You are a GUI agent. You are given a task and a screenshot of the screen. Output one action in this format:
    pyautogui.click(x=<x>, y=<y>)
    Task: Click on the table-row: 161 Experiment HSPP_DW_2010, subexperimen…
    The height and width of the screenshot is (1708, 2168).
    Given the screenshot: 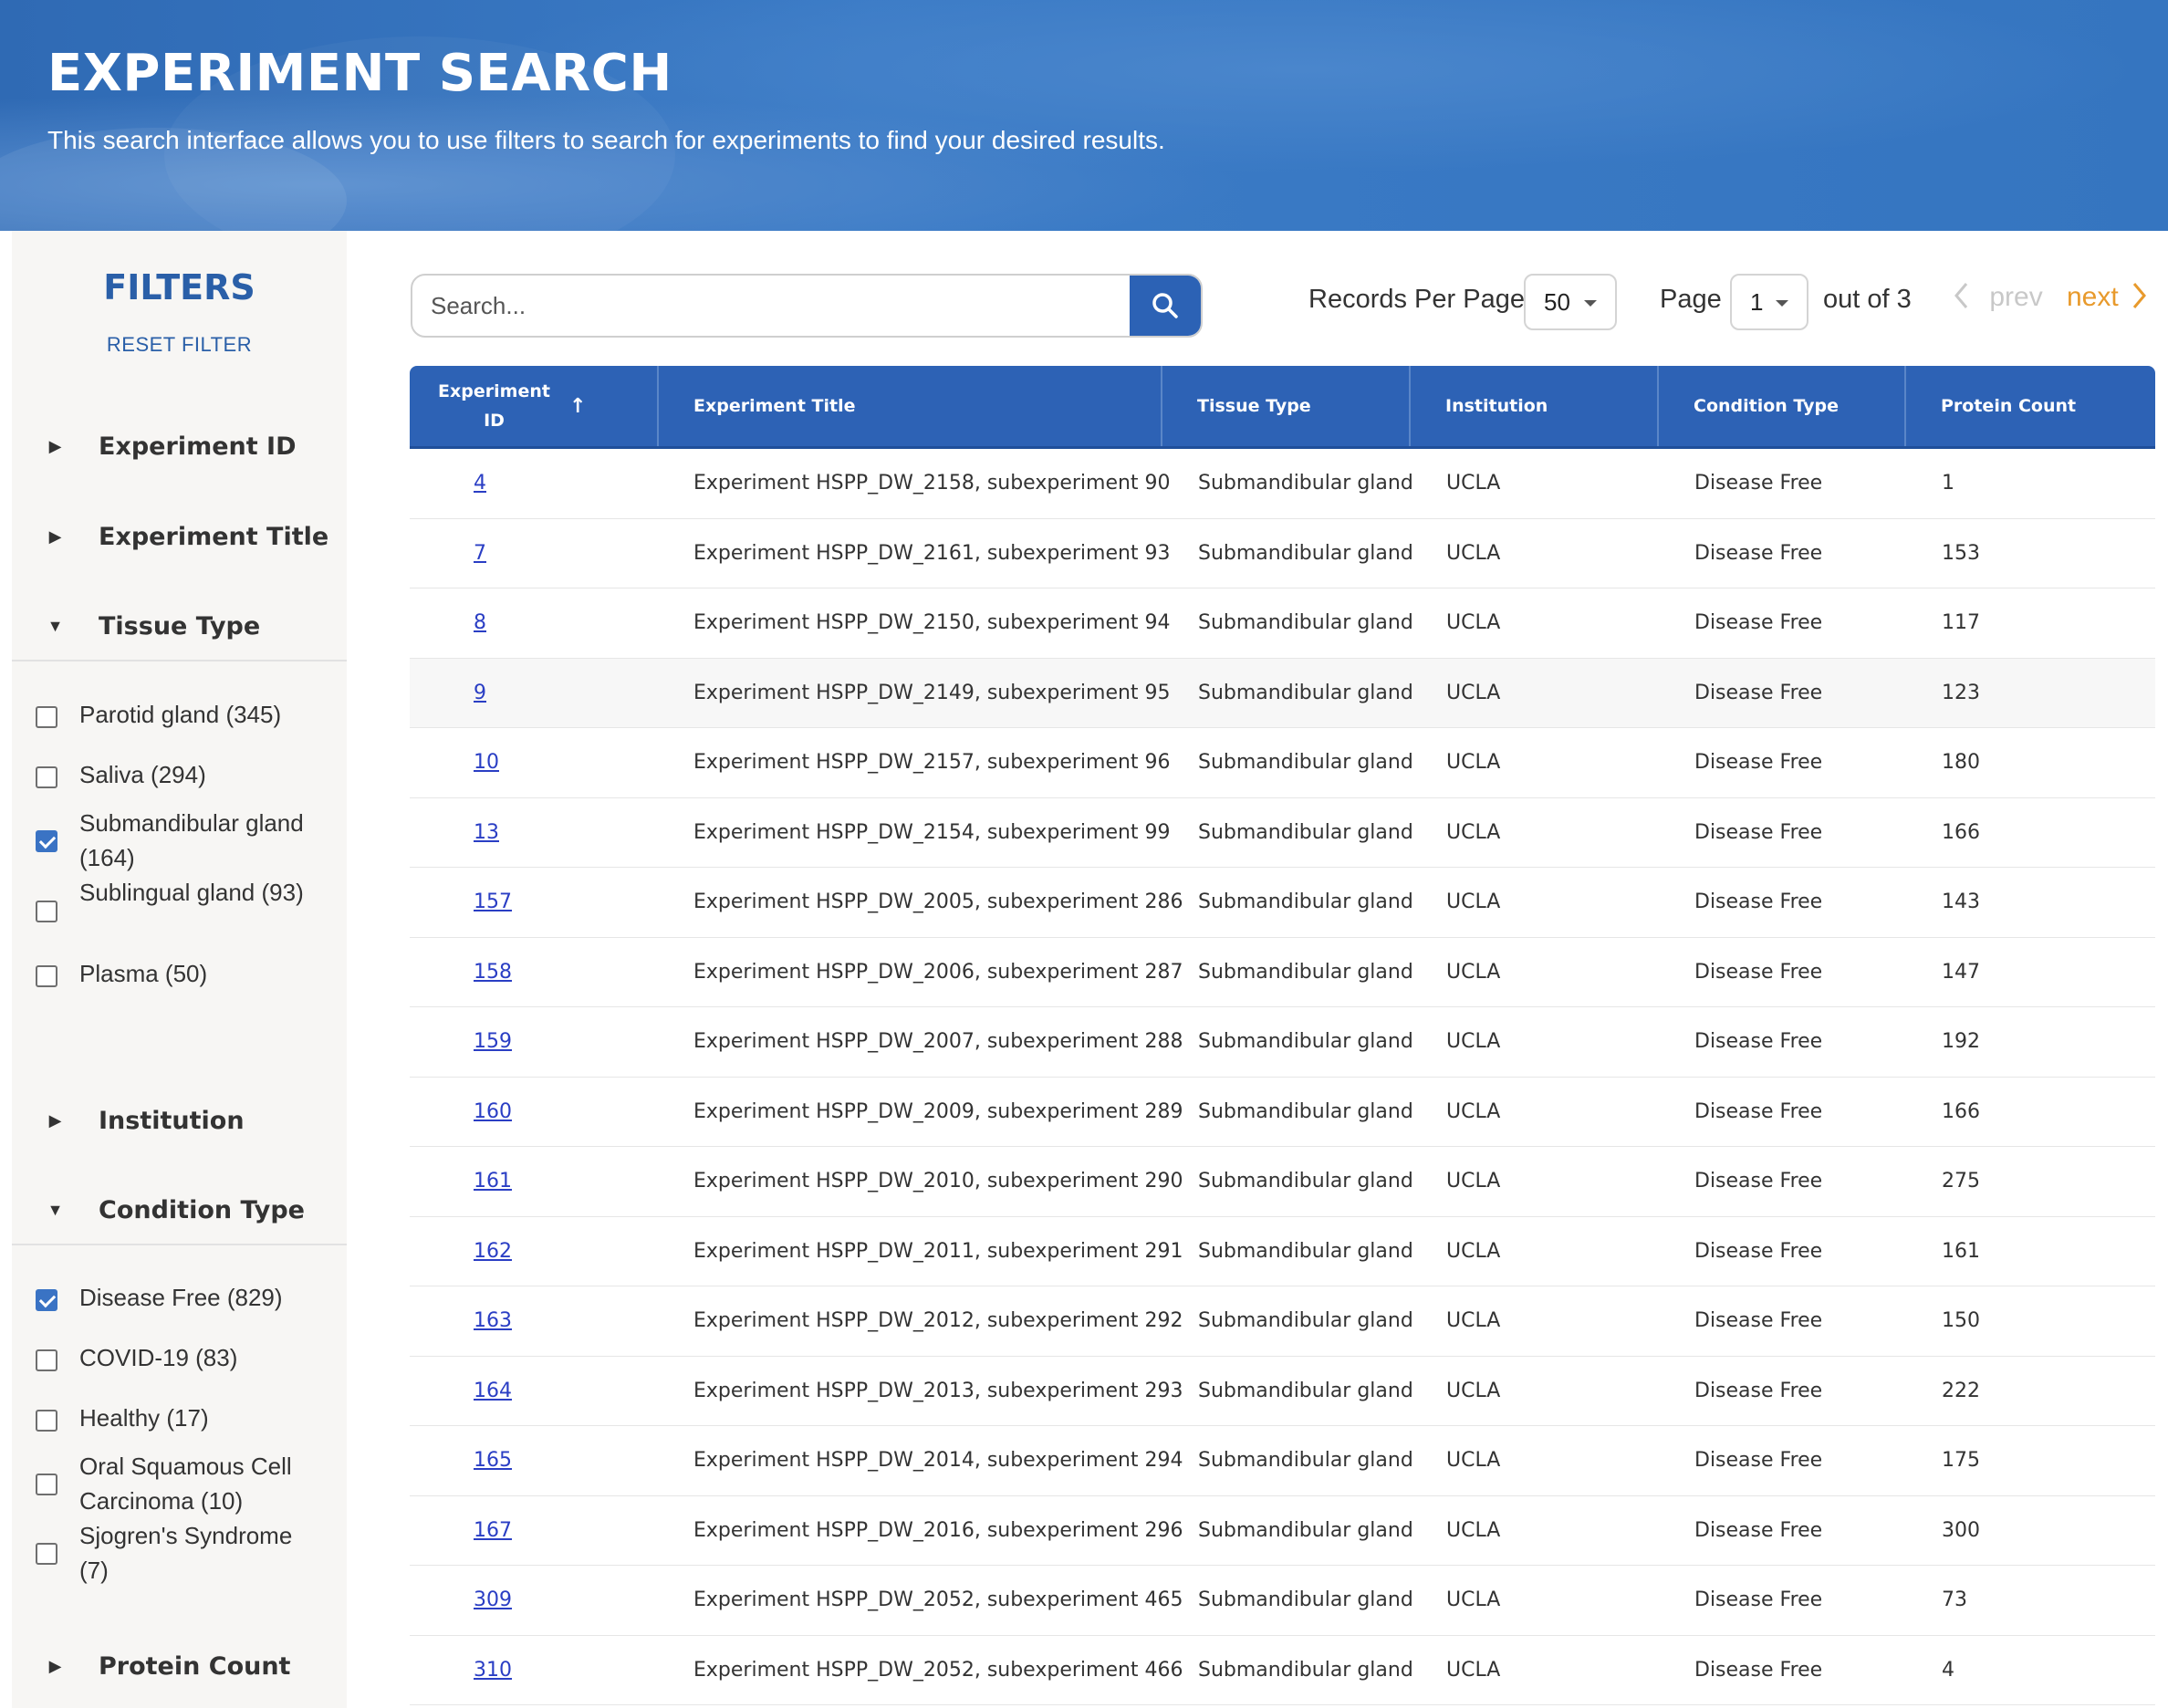 What is the action you would take?
    pyautogui.click(x=1282, y=1182)
    